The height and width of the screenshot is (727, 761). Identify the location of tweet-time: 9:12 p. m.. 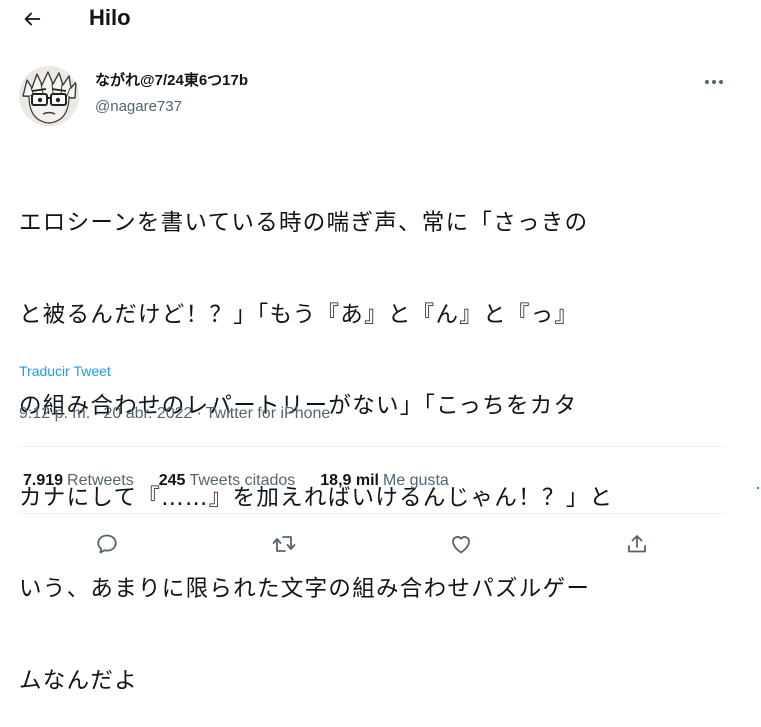
(54, 413).